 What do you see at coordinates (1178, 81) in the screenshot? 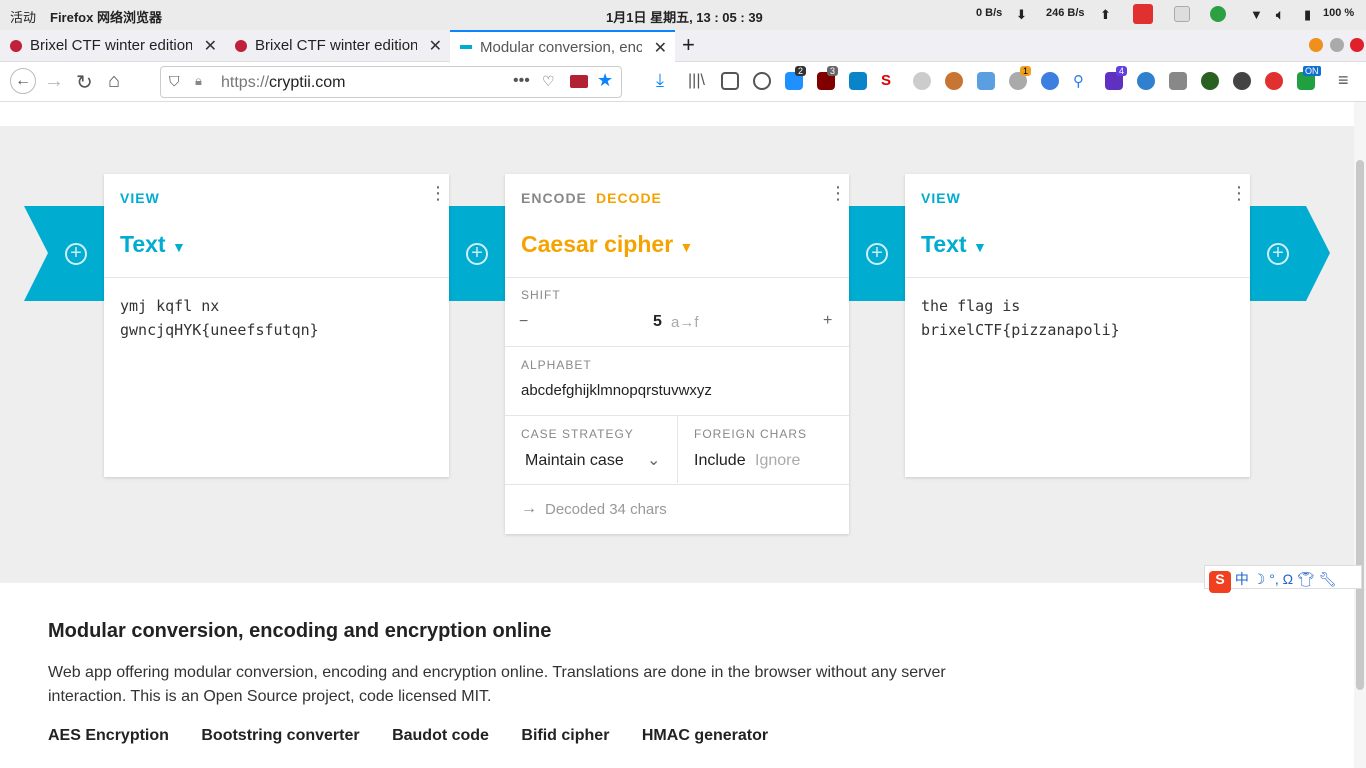
I see `extension-box-icon` at bounding box center [1178, 81].